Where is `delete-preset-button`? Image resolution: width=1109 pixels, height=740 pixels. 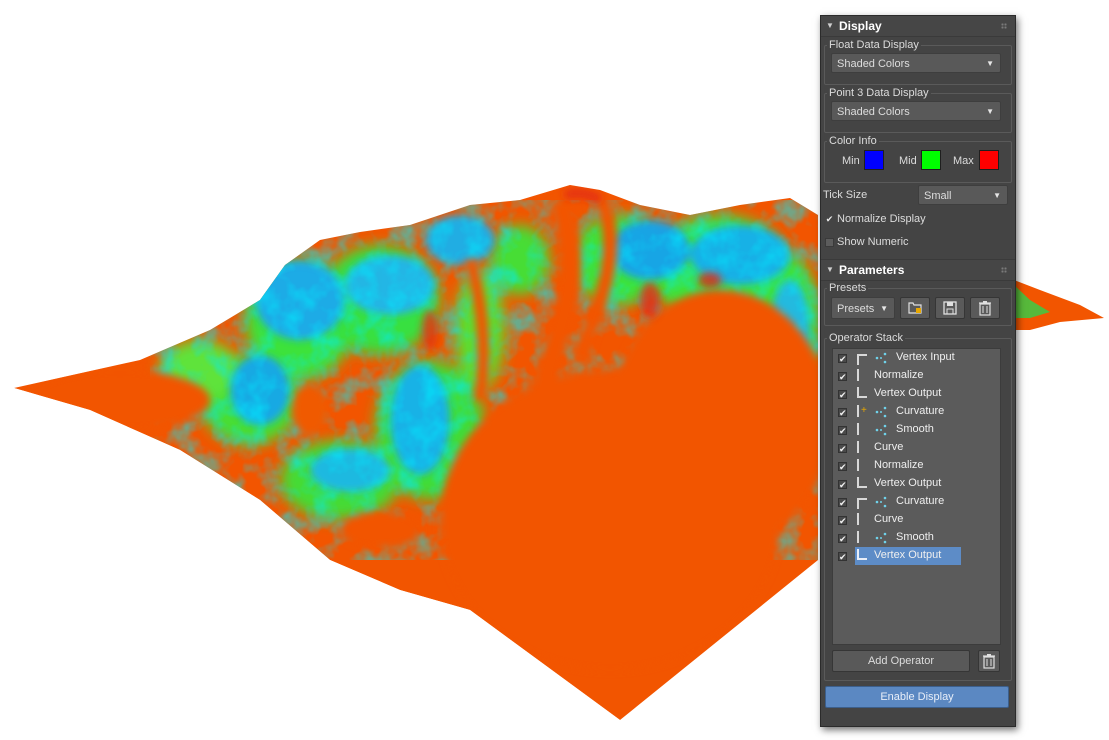 delete-preset-button is located at coordinates (985, 308).